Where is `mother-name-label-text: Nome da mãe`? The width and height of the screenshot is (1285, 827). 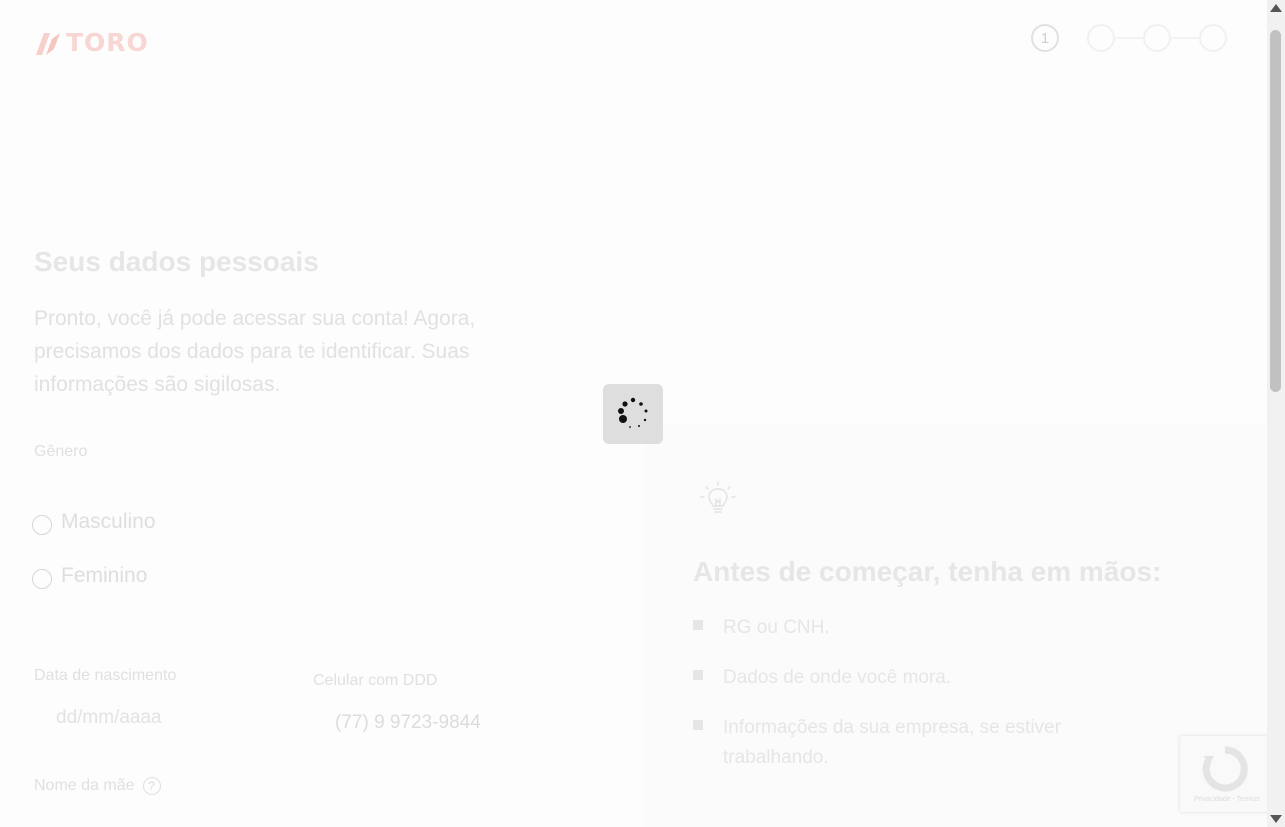
mother-name-label-text: Nome da mãe is located at coordinates (84, 786).